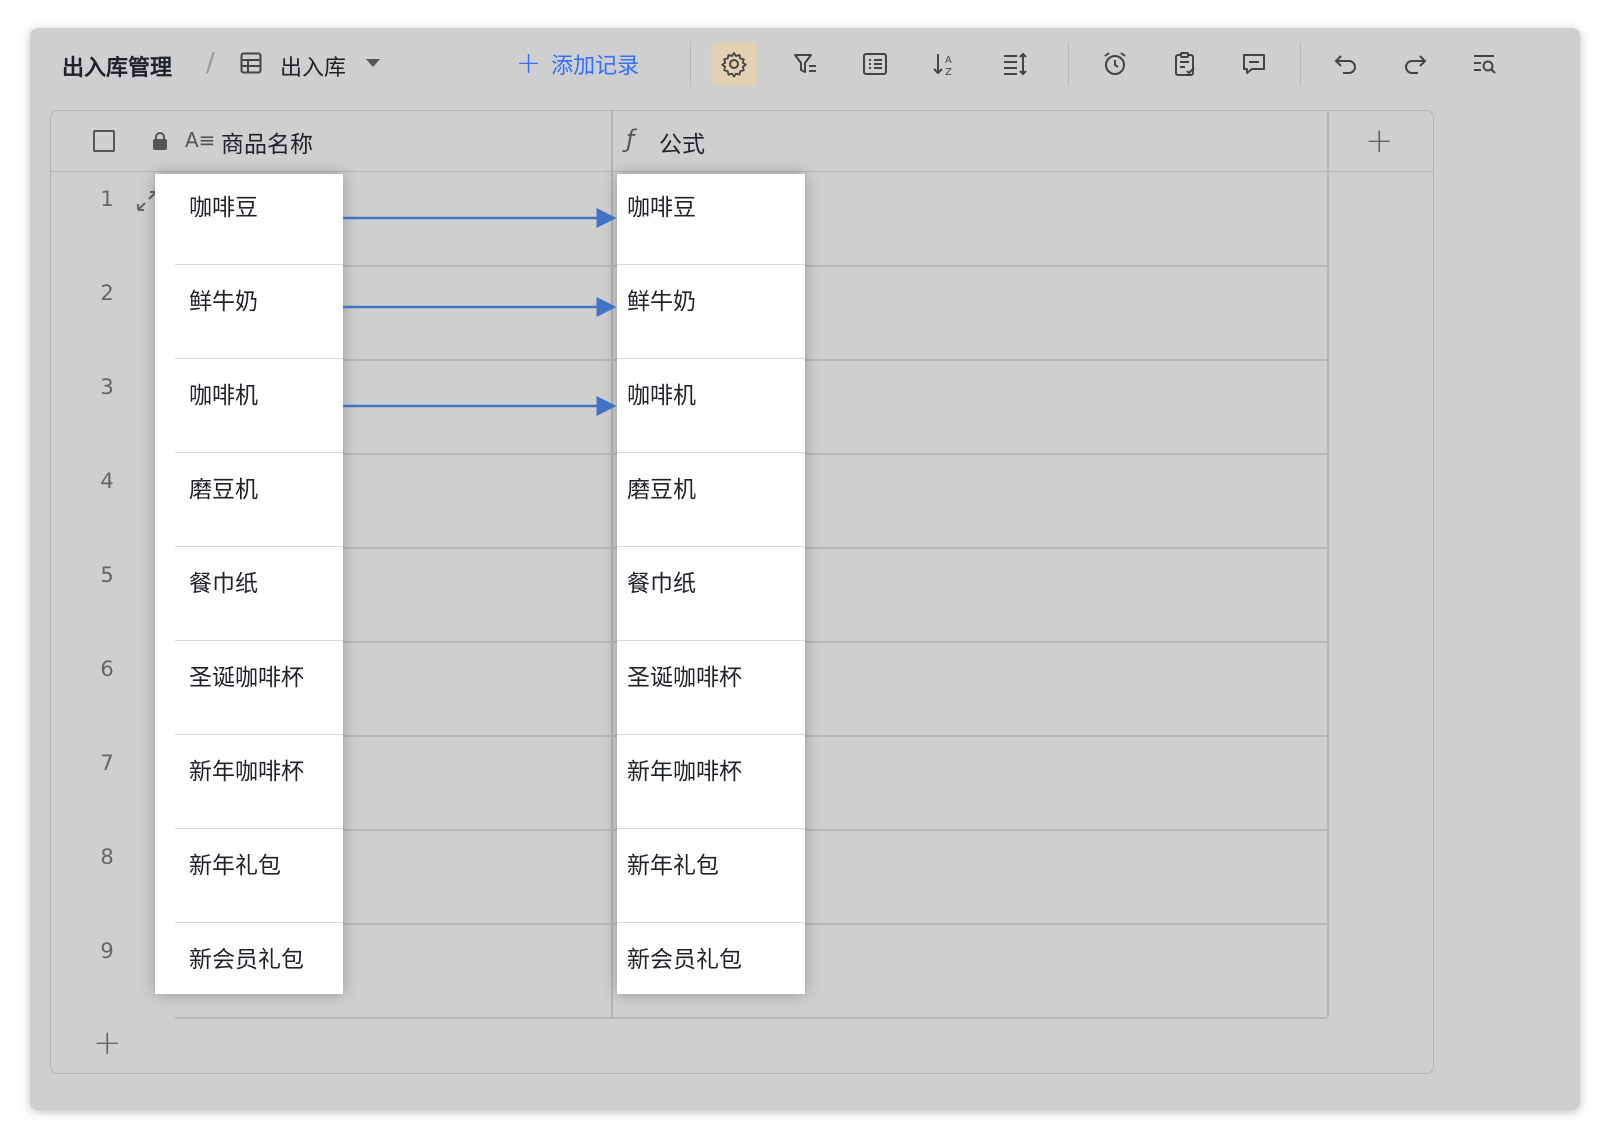 Image resolution: width=1608 pixels, height=1140 pixels. I want to click on form-button, so click(1185, 64).